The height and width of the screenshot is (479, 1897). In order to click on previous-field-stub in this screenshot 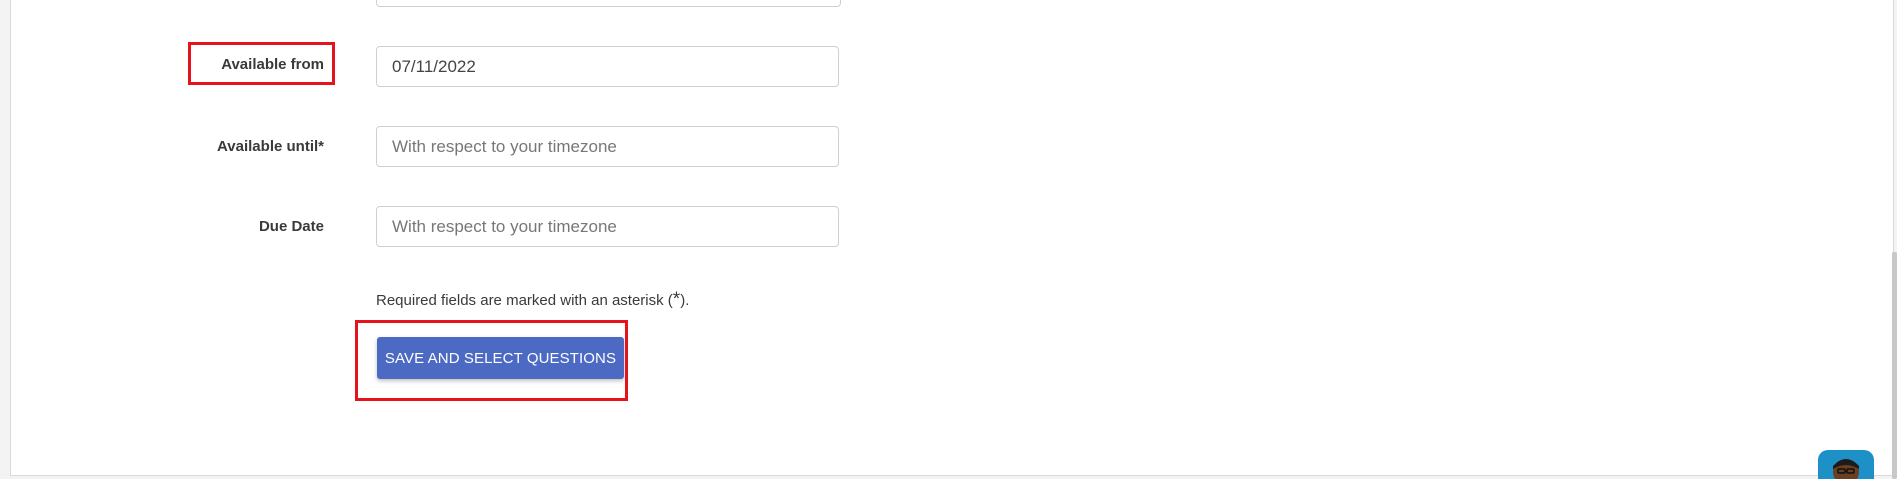, I will do `click(608, 3)`.